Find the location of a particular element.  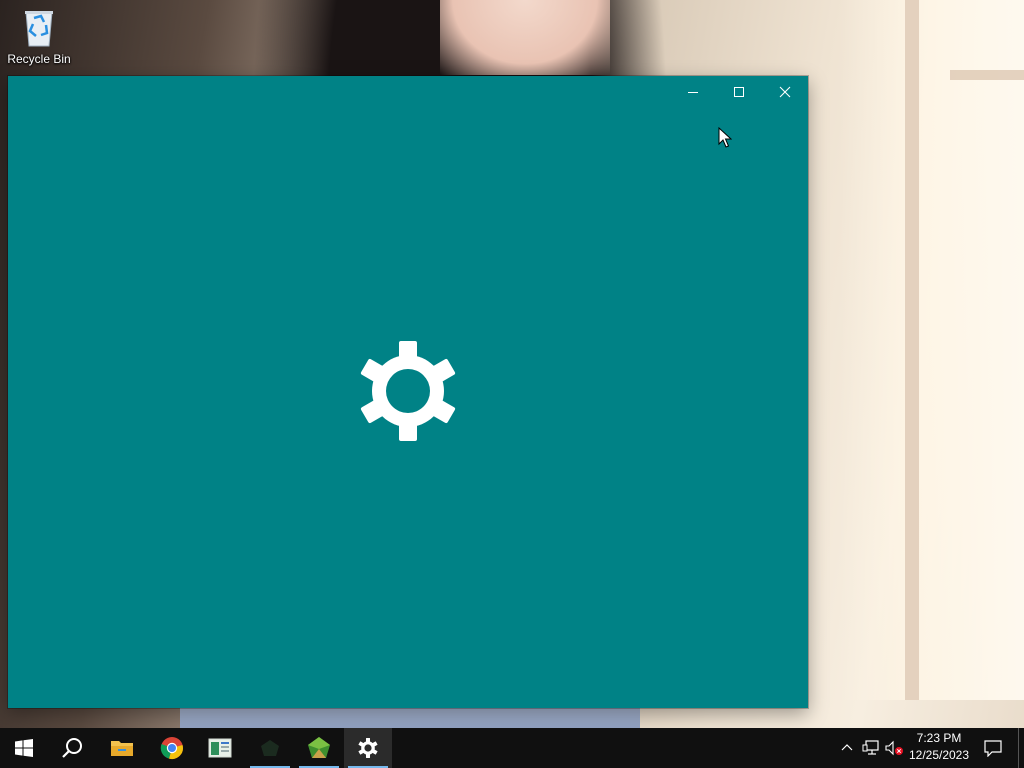

desktop-icon-recycle-bin: Recycle Bin is located at coordinates (39, 40).